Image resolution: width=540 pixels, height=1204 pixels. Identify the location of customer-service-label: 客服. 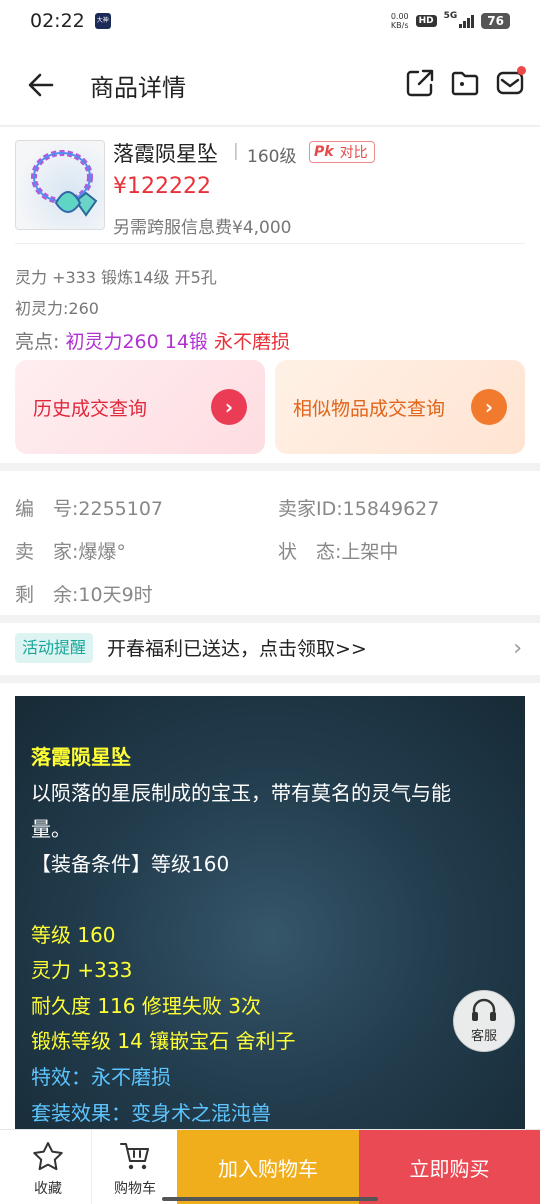
(483, 1036).